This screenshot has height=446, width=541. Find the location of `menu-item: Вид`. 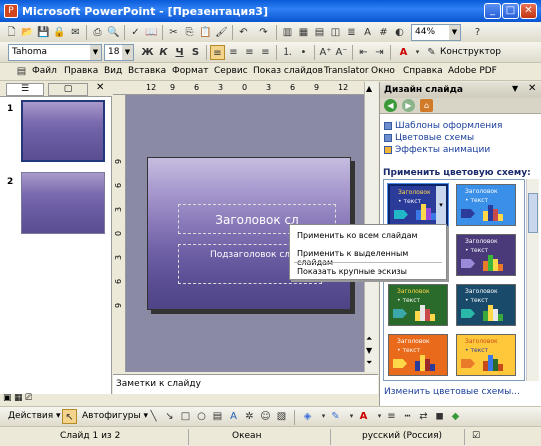

menu-item: Вид is located at coordinates (113, 71).